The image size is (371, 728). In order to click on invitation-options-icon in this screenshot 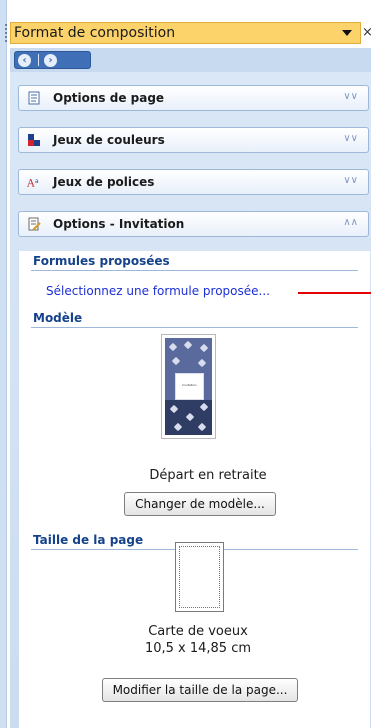, I will do `click(34, 224)`.